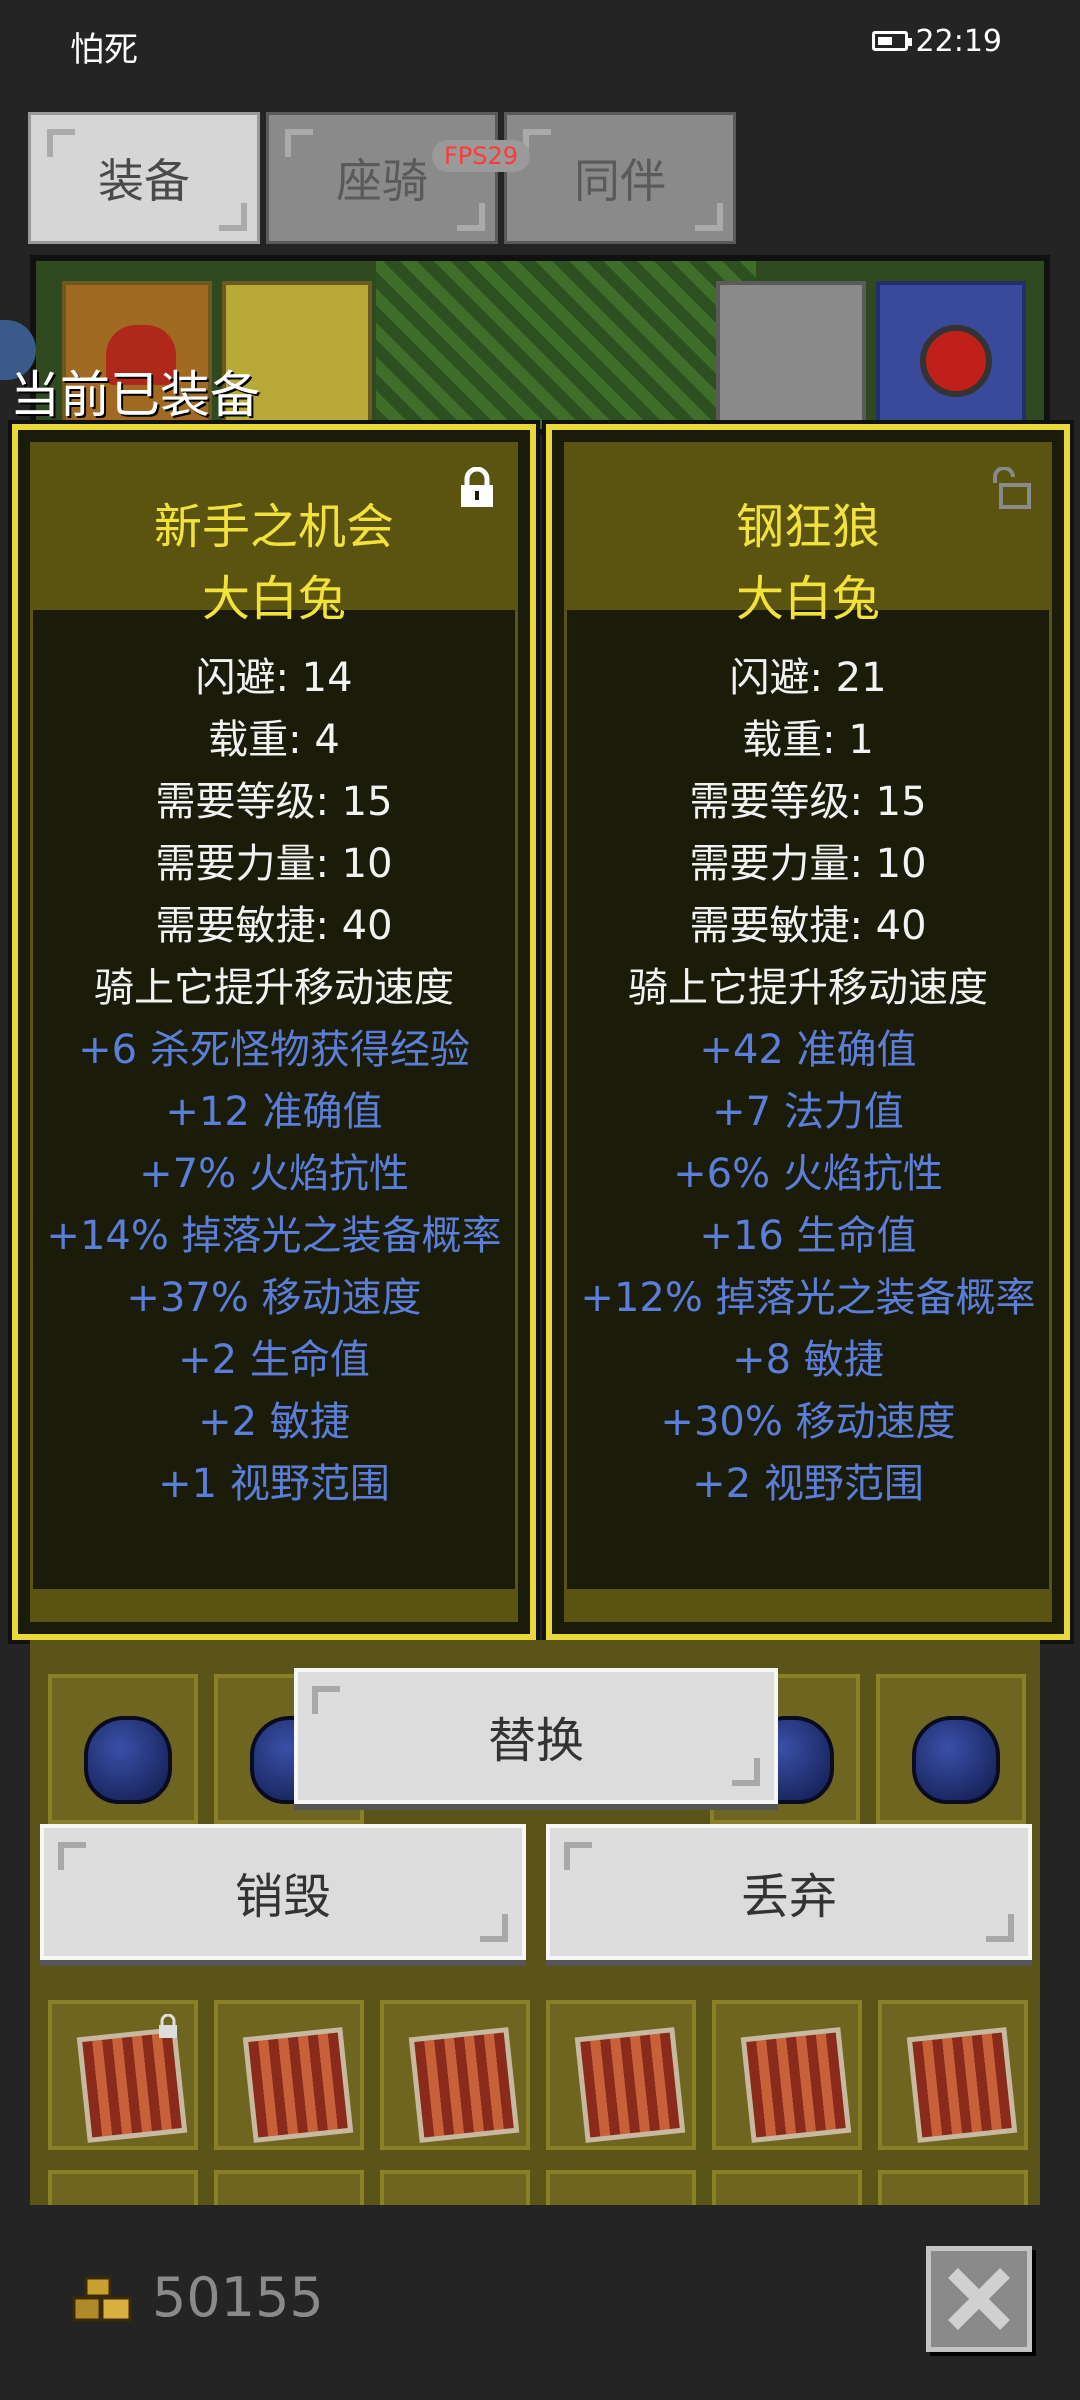  I want to click on amulet-icon, so click(956, 361).